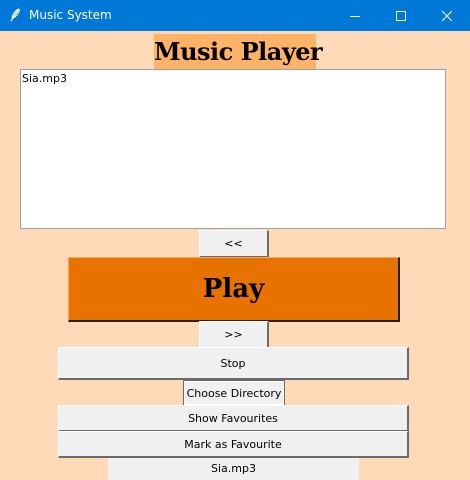  I want to click on close-icon, so click(447, 15).